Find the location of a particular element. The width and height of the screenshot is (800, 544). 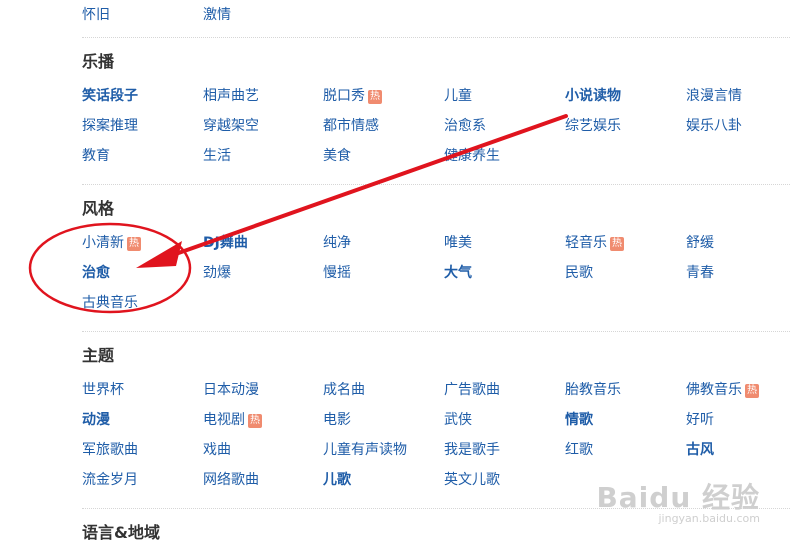

section-title: 风格 is located at coordinates (98, 208).